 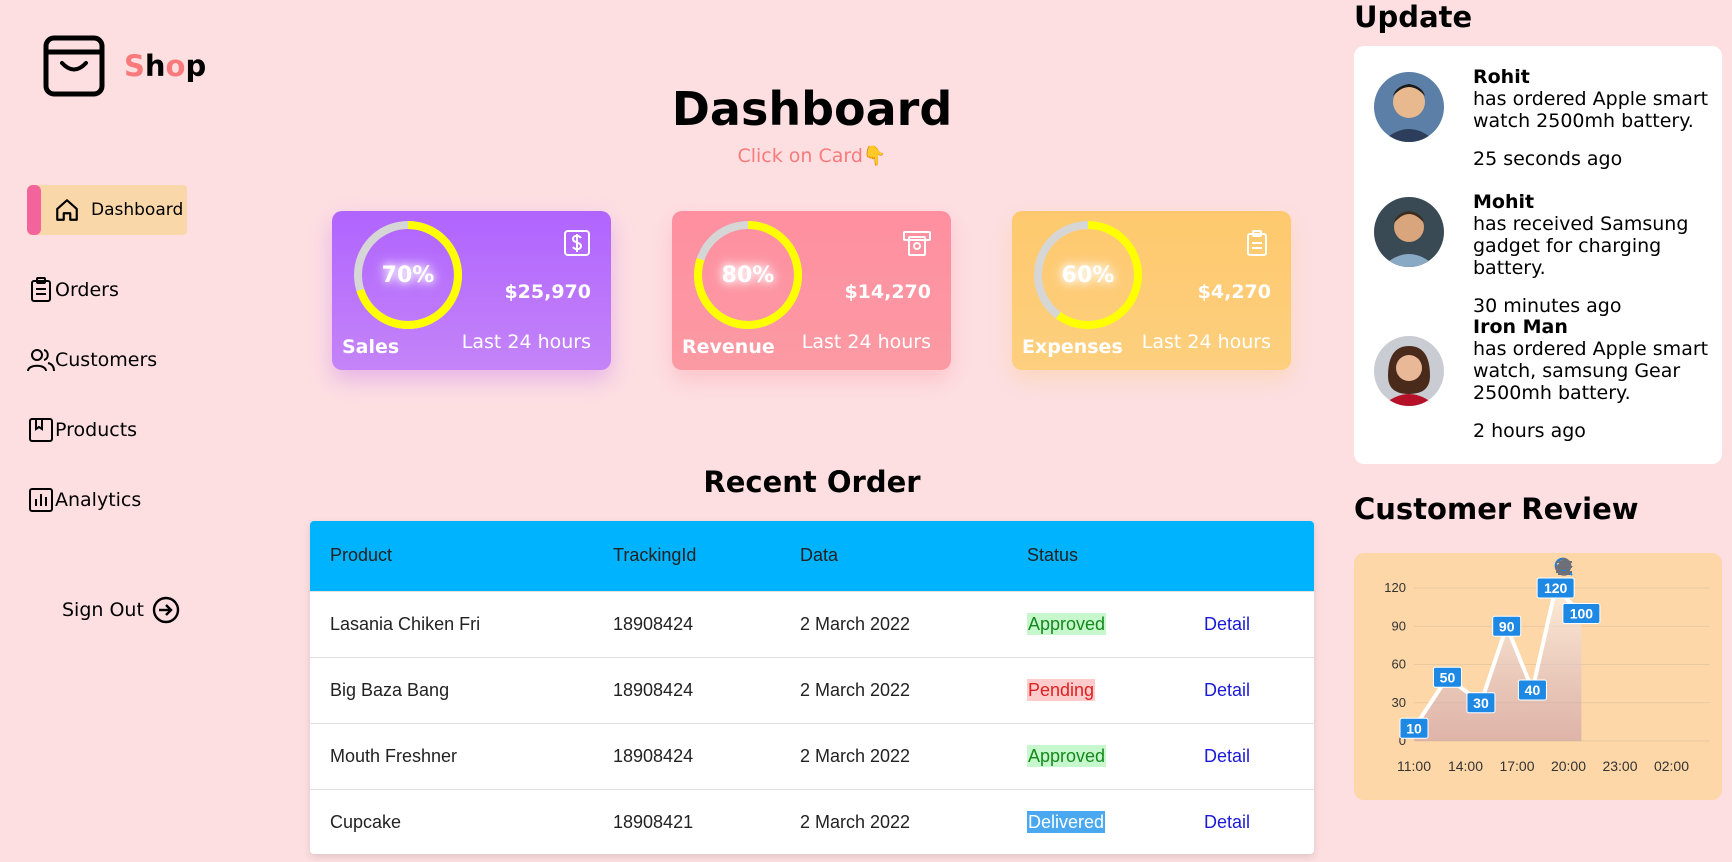 What do you see at coordinates (547, 292) in the screenshot?
I see `card-amount: $25,970` at bounding box center [547, 292].